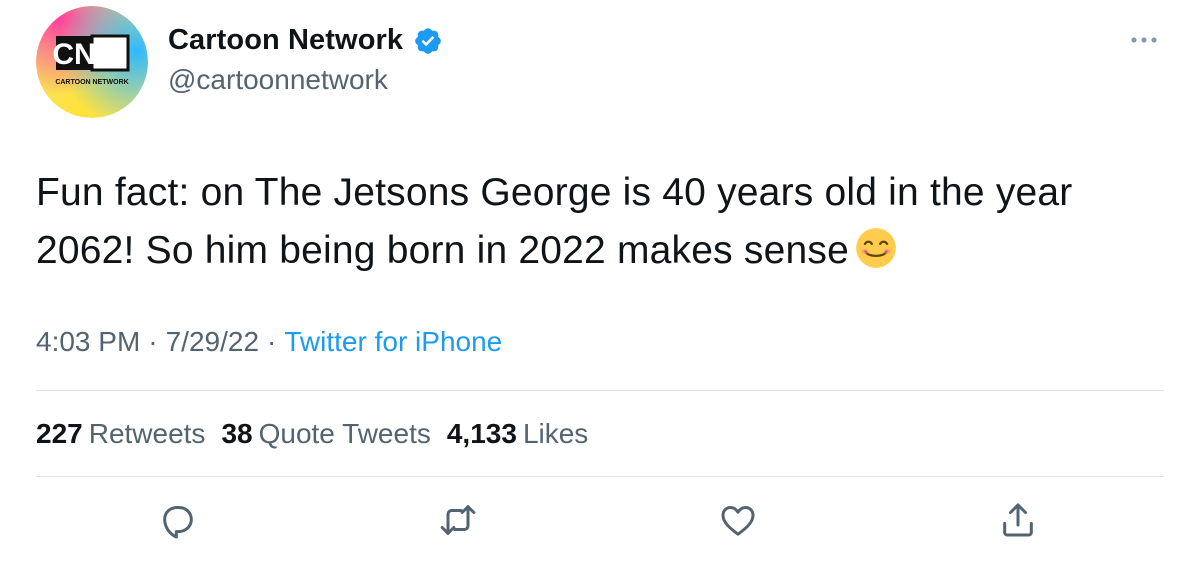 The height and width of the screenshot is (565, 1200). What do you see at coordinates (344, 433) in the screenshot?
I see `quote-tweets-label: Quote Tweets` at bounding box center [344, 433].